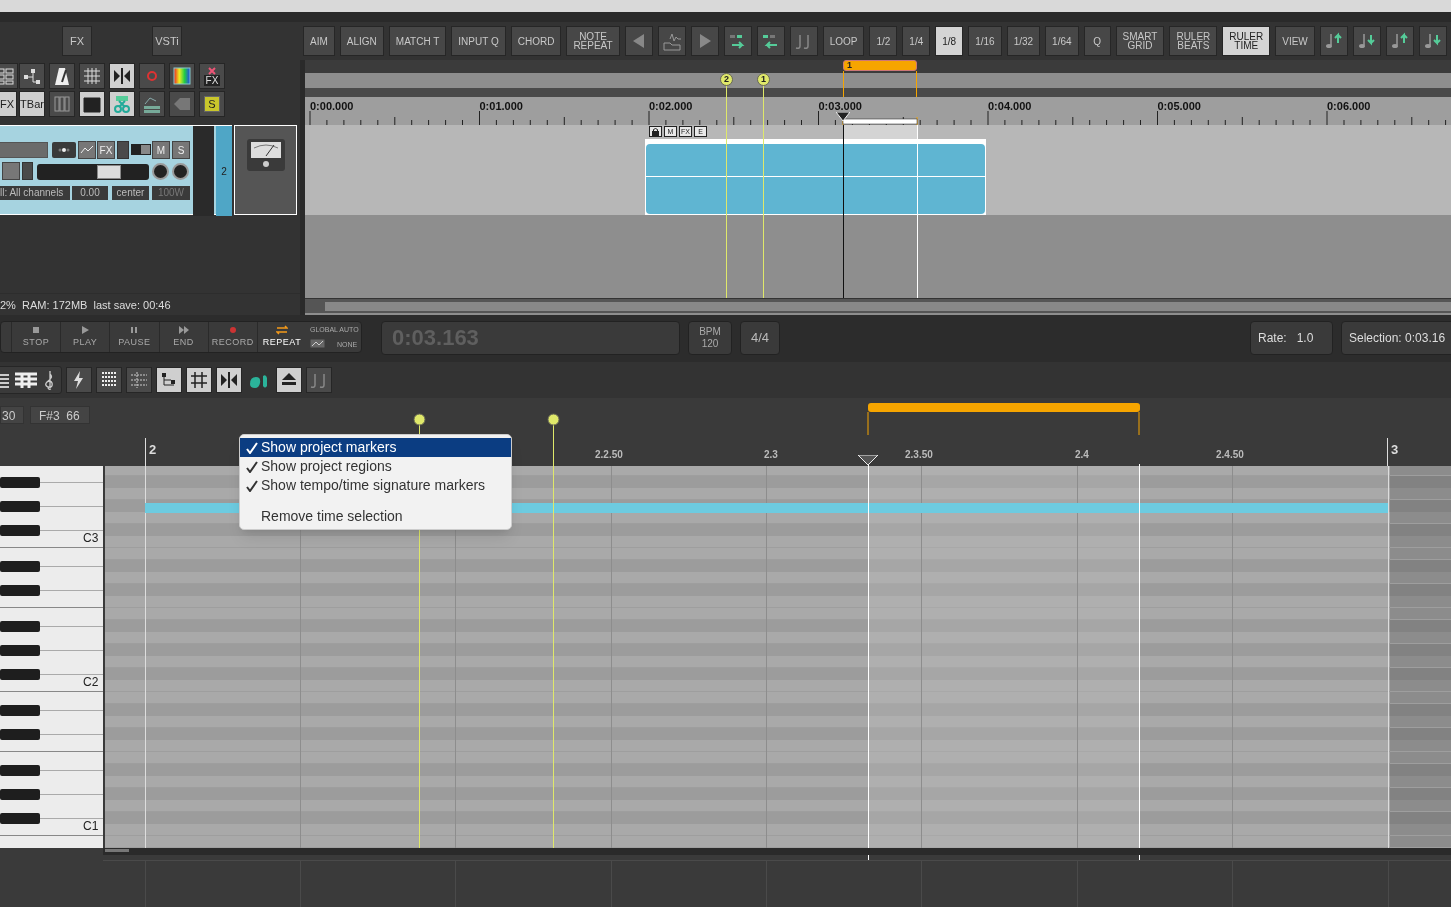  I want to click on toolbar-button: 1/4, so click(916, 41).